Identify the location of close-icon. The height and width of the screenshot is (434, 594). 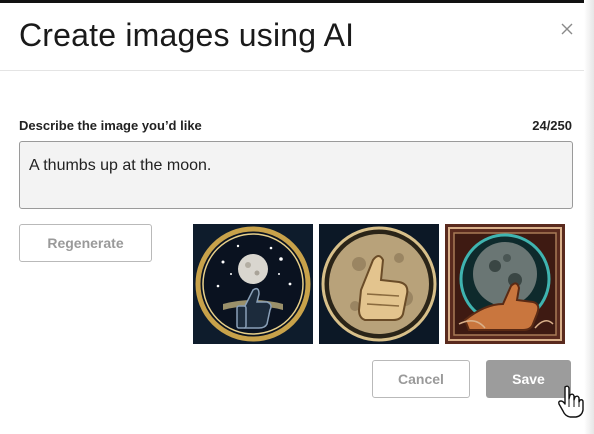
(567, 29).